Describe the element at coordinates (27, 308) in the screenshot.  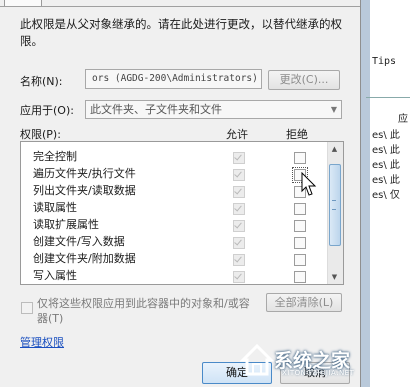
I see `apply-only-checkbox` at that location.